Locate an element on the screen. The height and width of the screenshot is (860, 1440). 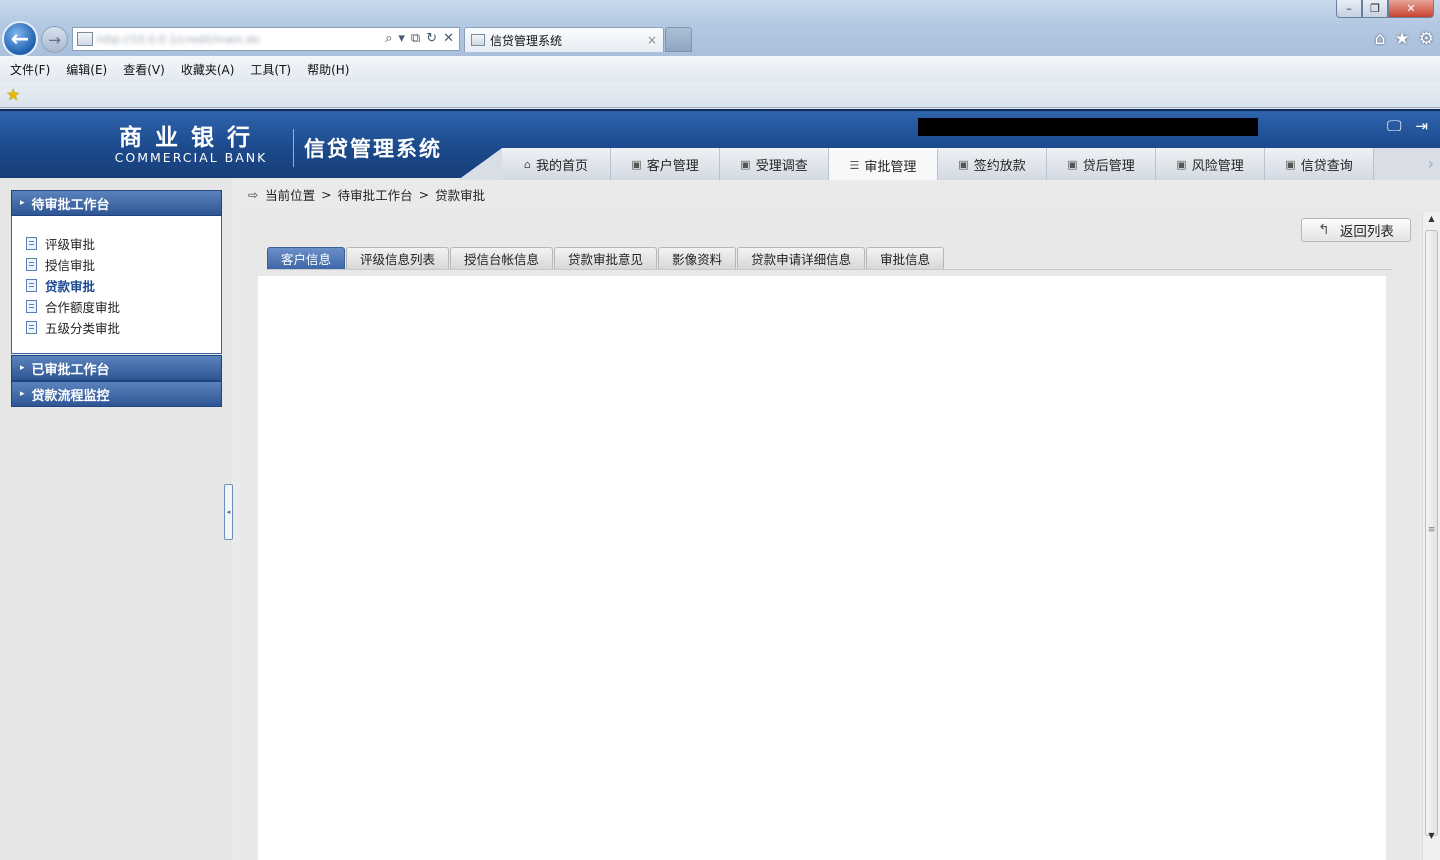
system-title: 信贷管理系统 is located at coordinates (373, 149).